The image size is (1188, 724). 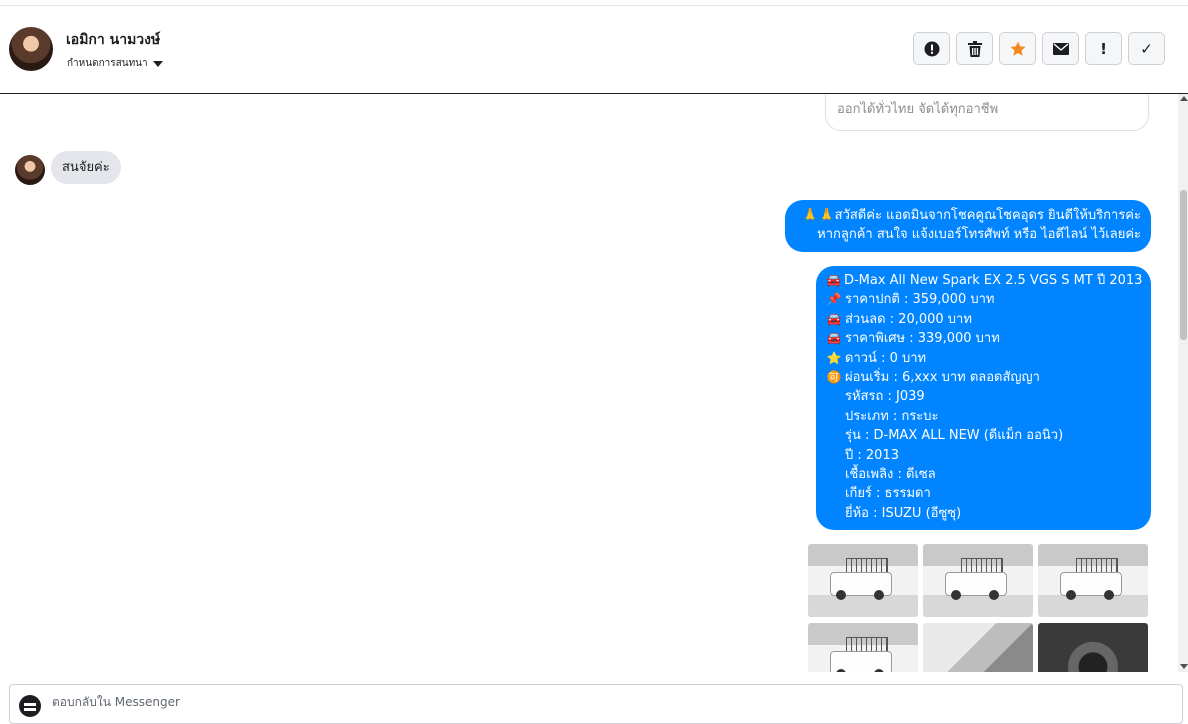 I want to click on trash-icon, so click(x=974, y=48).